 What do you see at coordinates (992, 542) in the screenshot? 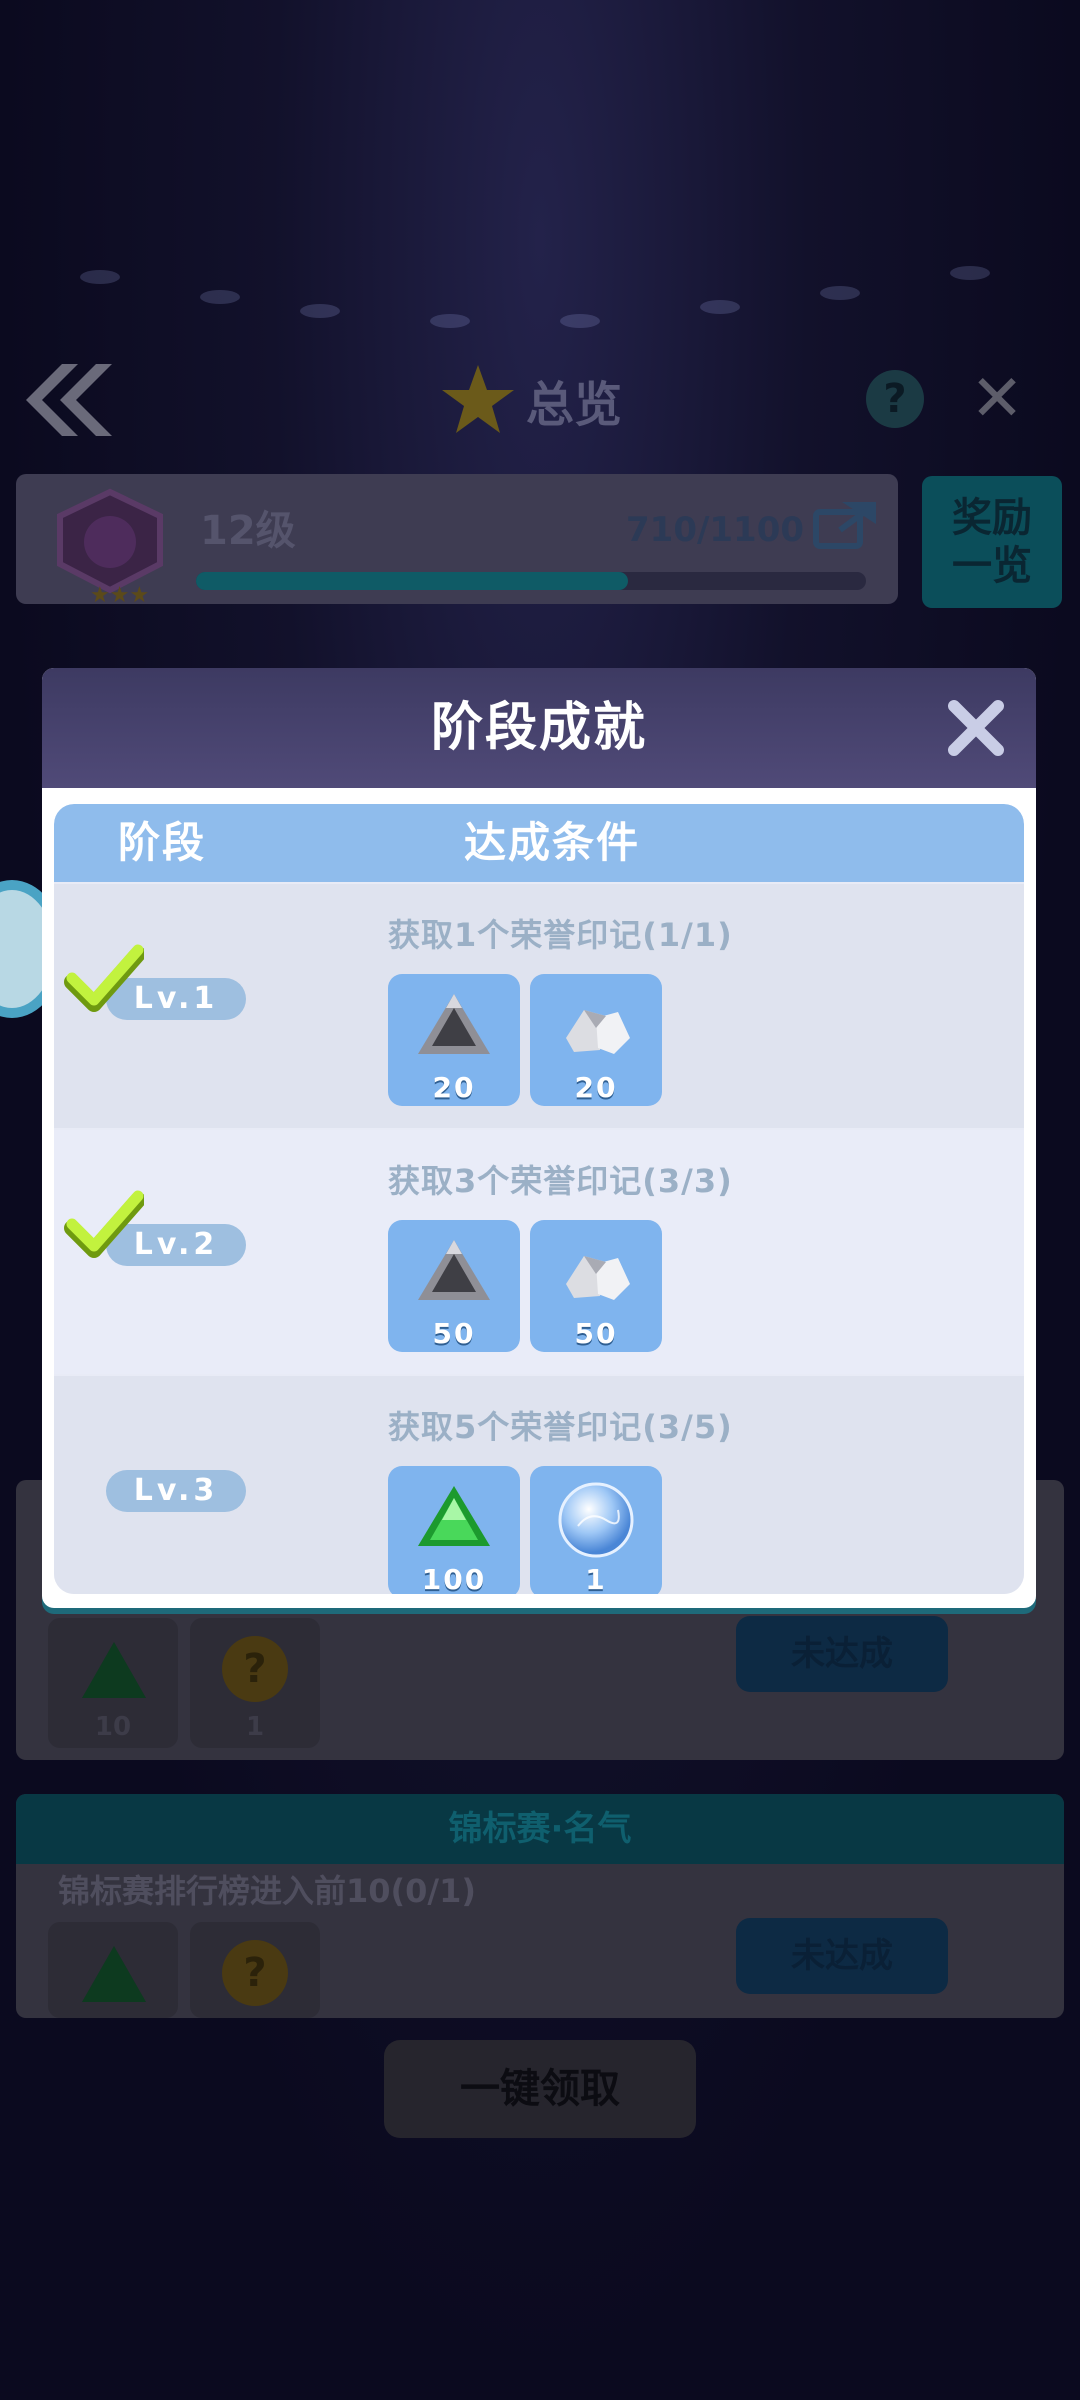
I see `reward-list-button: 奖励 一览` at bounding box center [992, 542].